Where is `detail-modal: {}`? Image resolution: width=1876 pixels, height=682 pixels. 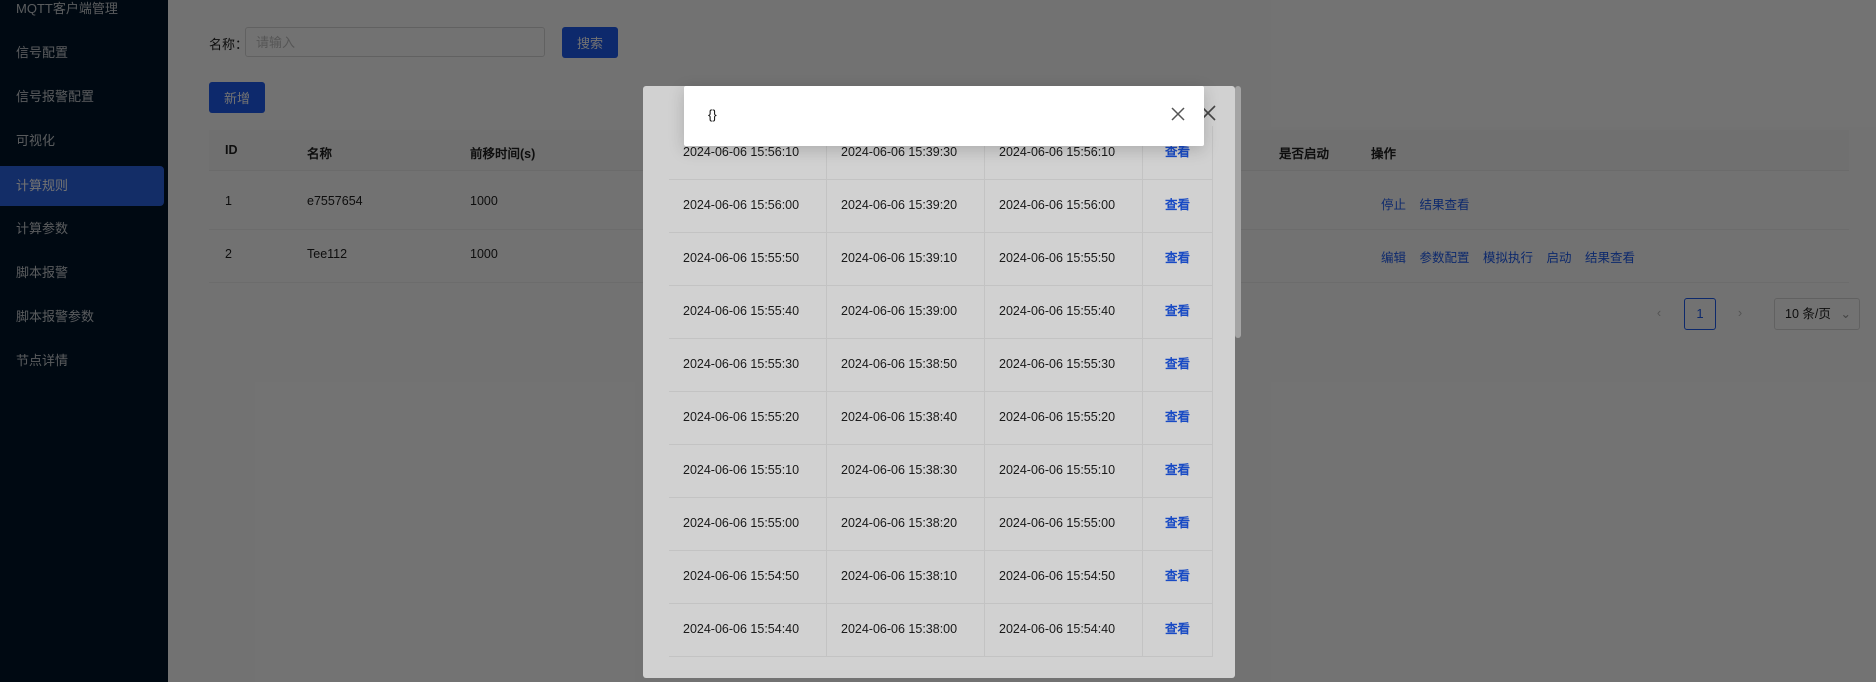
detail-modal: {} is located at coordinates (944, 116).